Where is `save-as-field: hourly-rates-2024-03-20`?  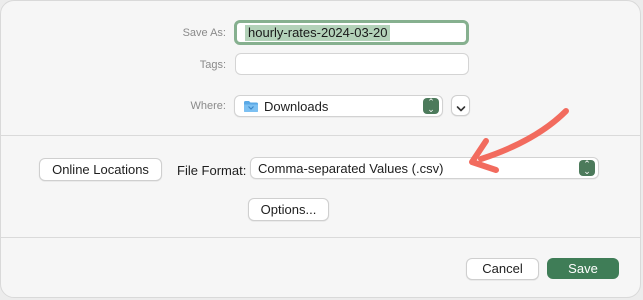 save-as-field: hourly-rates-2024-03-20 is located at coordinates (351, 32).